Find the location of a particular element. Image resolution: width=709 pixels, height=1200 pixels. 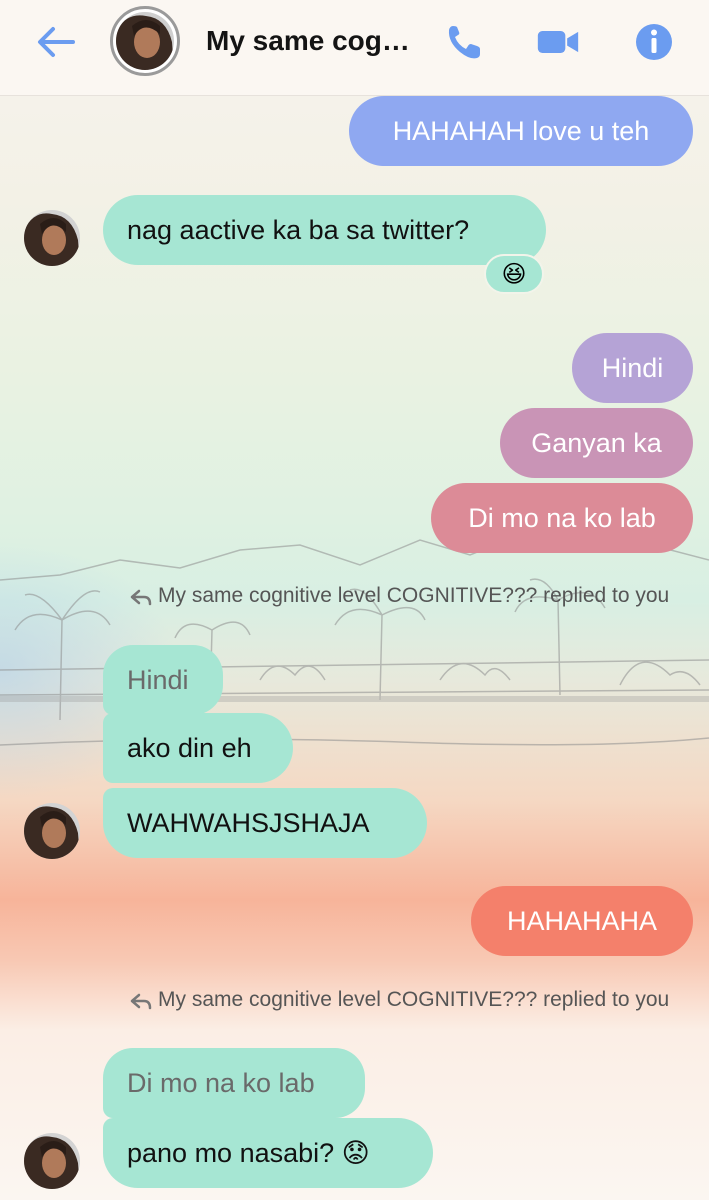

quoted-message: Di mo na ko lab is located at coordinates (234, 1083).